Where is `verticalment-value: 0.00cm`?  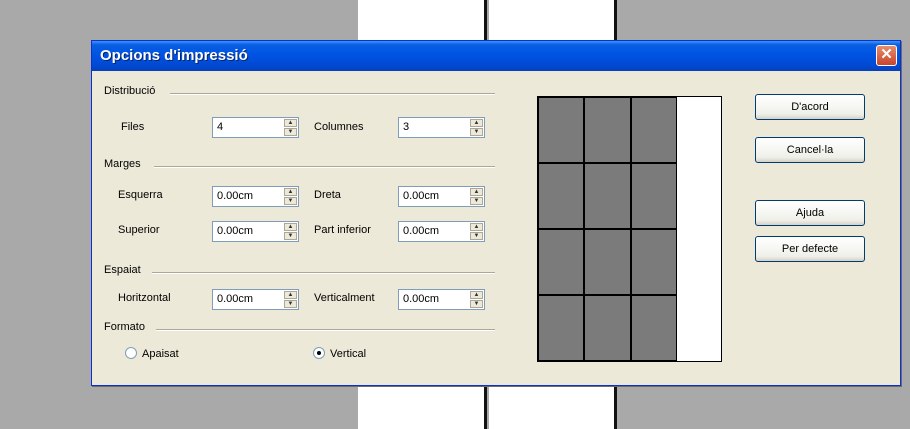
verticalment-value: 0.00cm is located at coordinates (421, 299).